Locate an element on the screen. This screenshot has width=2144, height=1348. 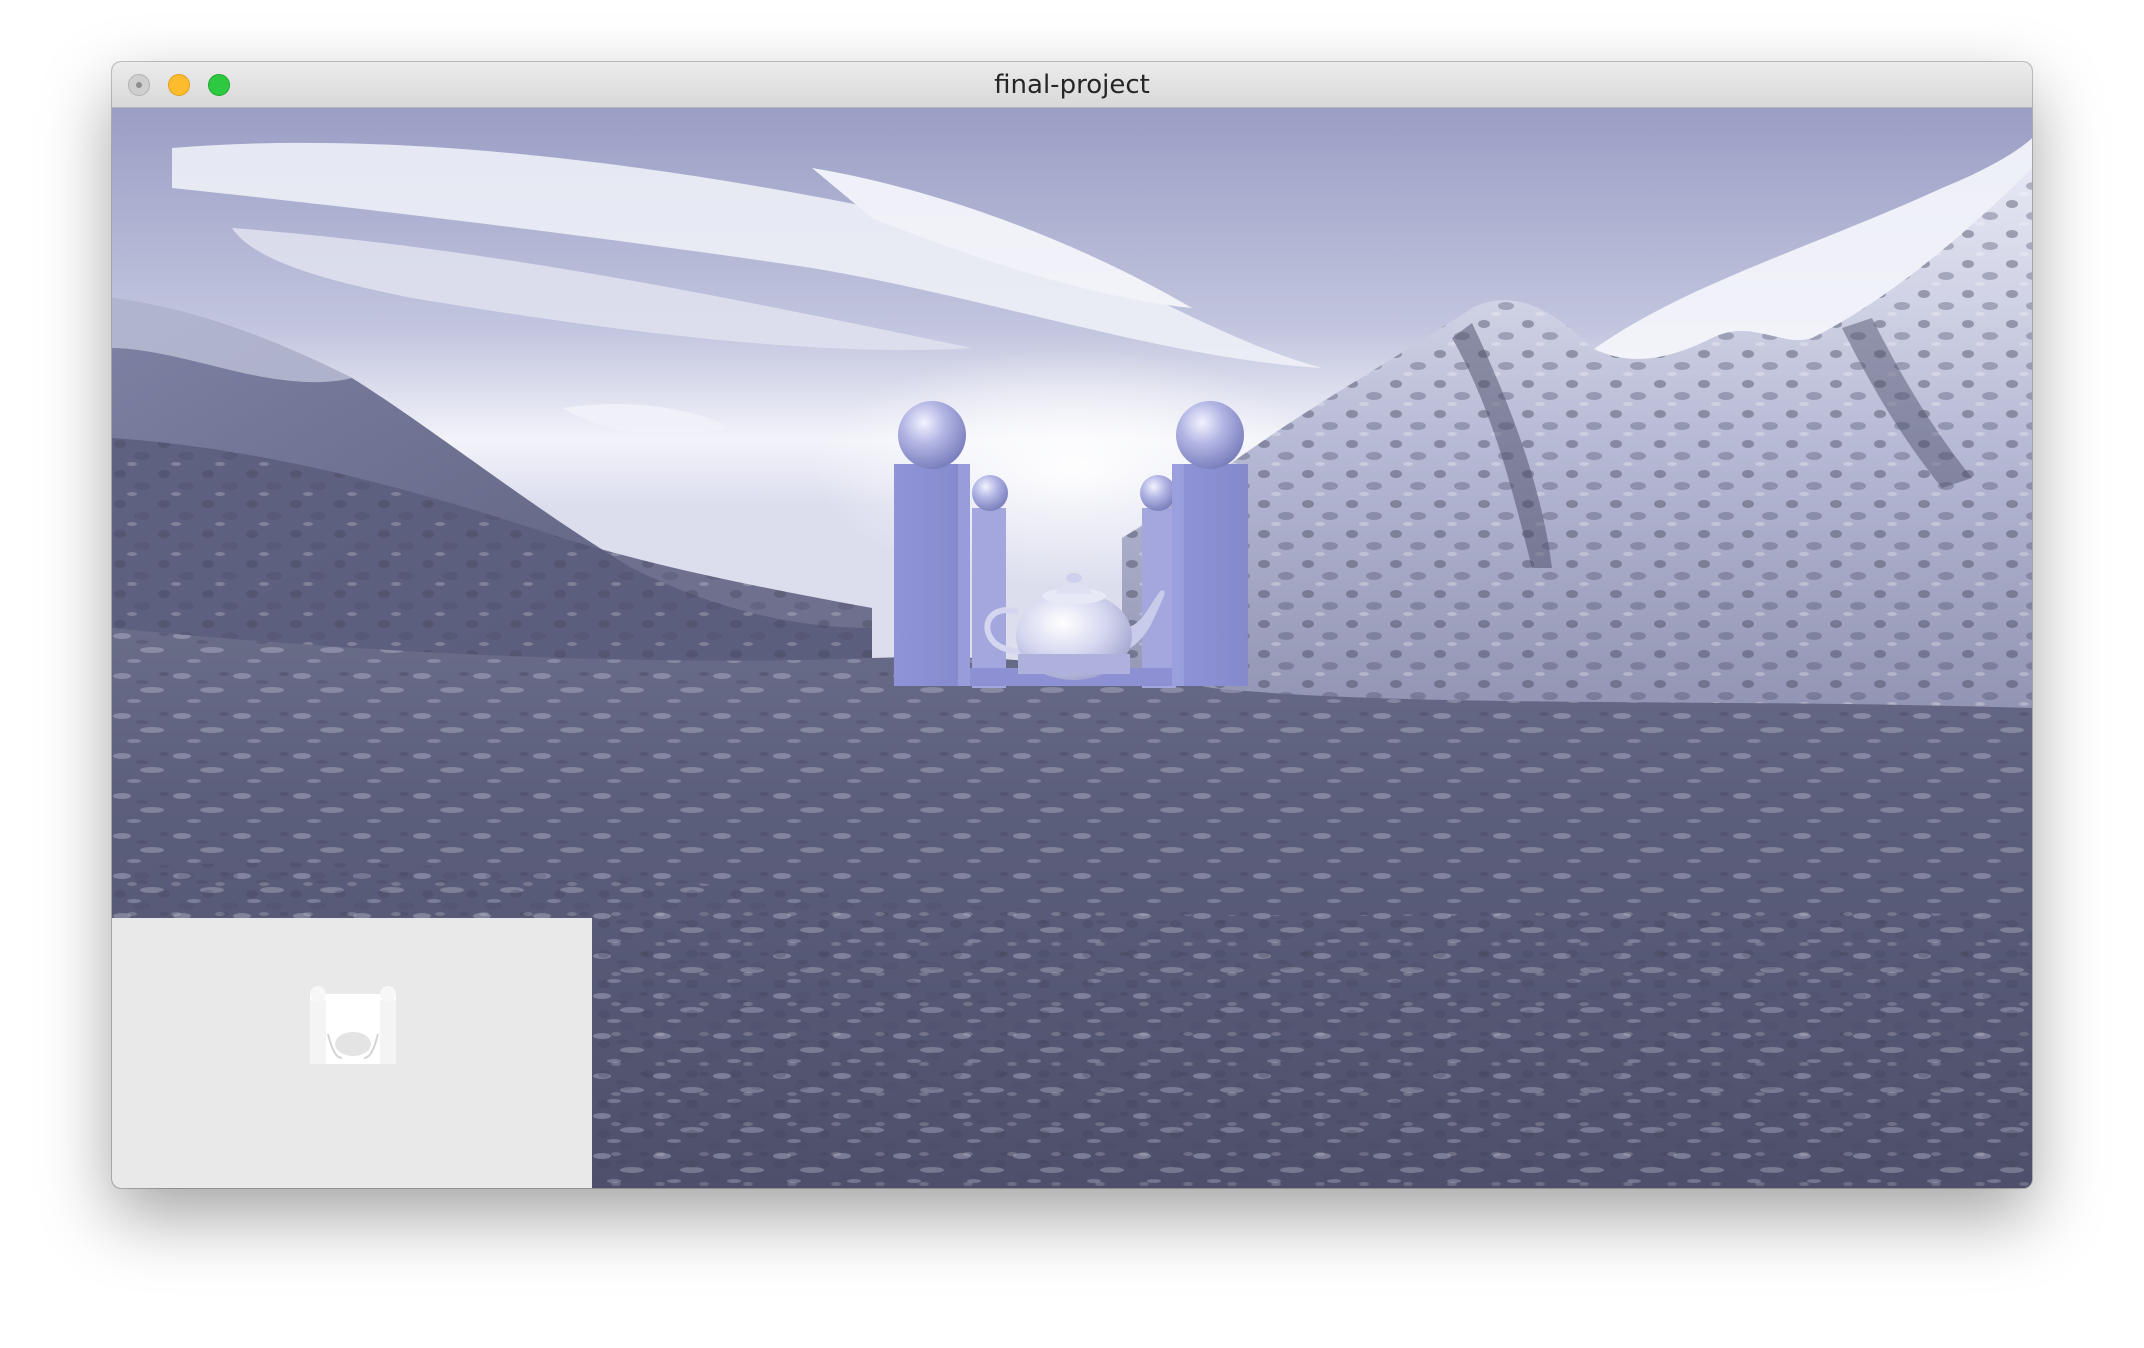
back-left-pillar is located at coordinates (989, 598).